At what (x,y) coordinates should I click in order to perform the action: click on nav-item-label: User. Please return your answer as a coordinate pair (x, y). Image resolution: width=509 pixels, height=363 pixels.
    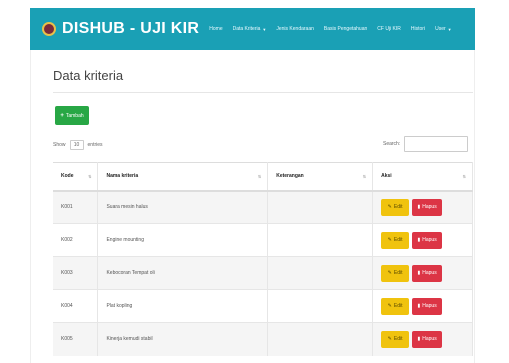
    Looking at the image, I should click on (440, 29).